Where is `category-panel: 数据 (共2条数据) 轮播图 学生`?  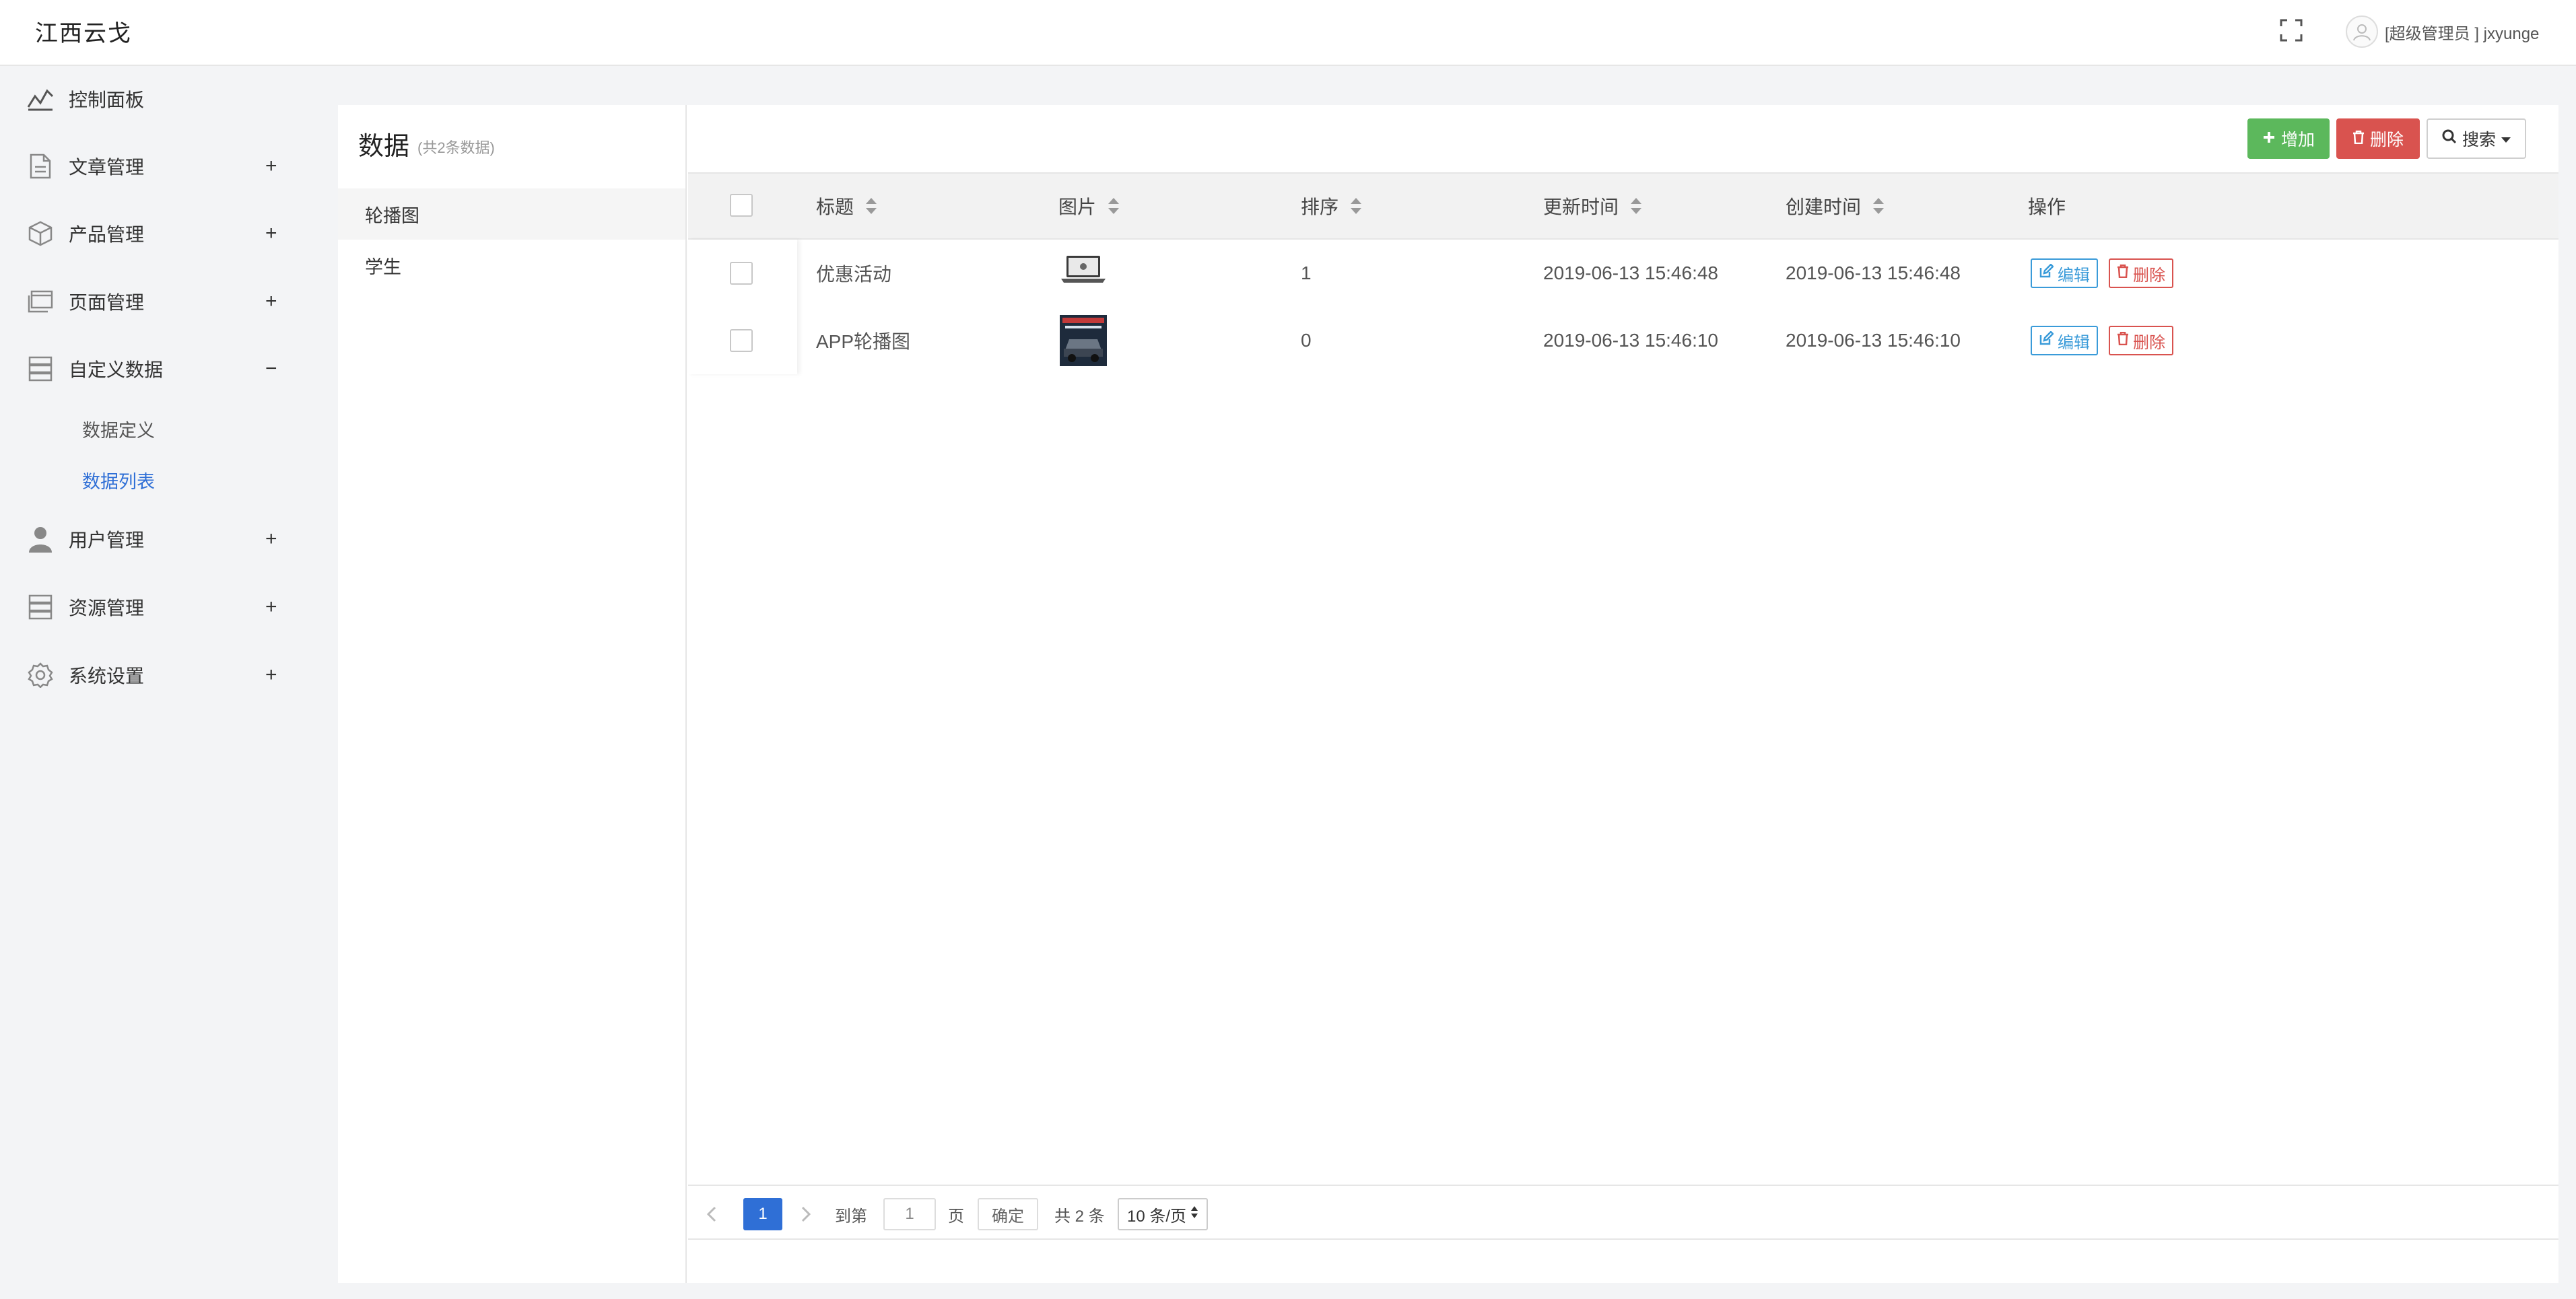
category-panel: 数据 (共2条数据) 轮播图 学生 is located at coordinates (512, 694).